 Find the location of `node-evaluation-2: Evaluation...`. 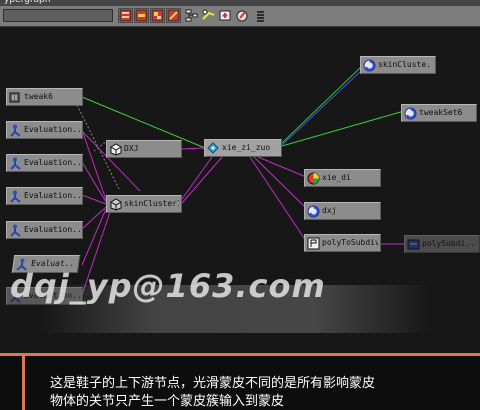

node-evaluation-2: Evaluation... is located at coordinates (44, 163).